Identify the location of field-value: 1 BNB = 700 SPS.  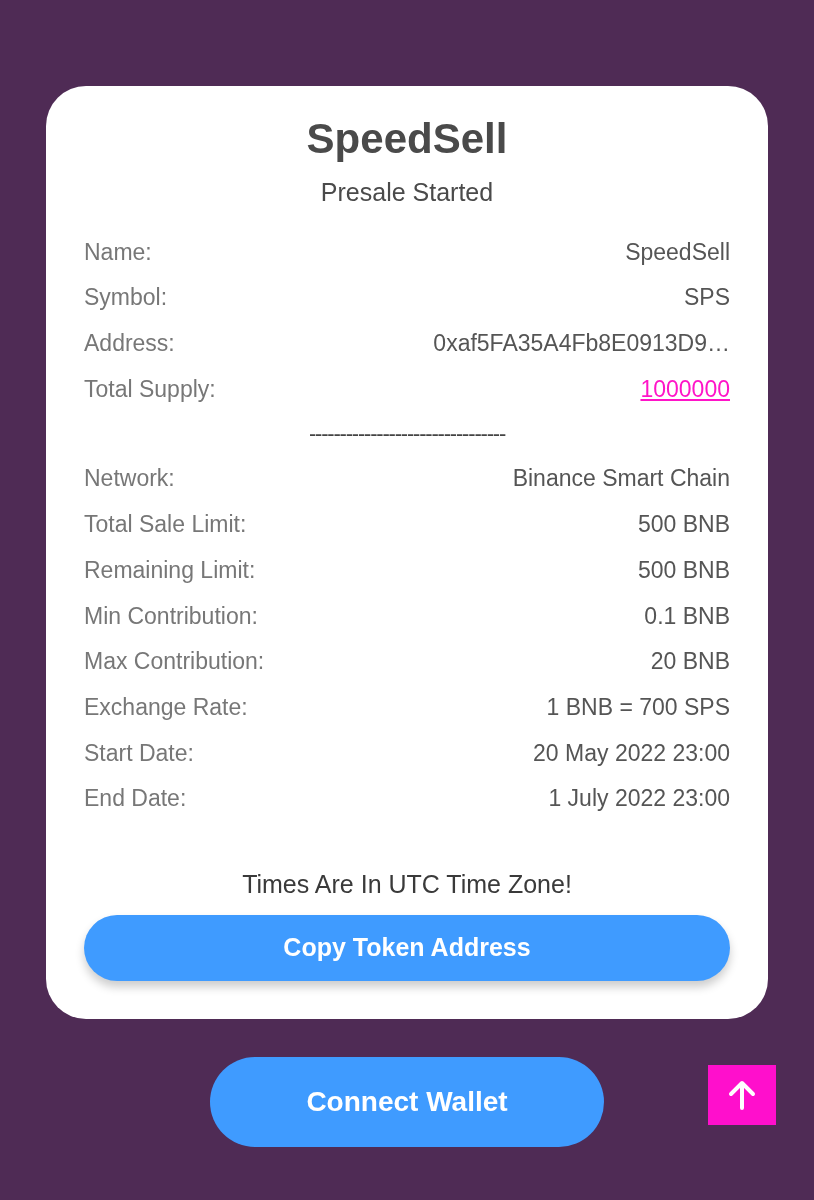
(638, 707).